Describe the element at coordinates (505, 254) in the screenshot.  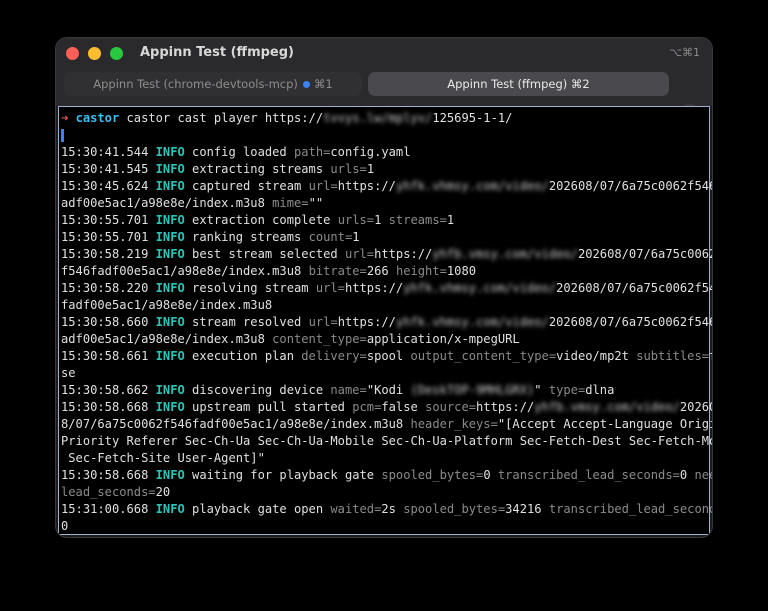
I see `redacted-text: yhfb.vmsy.com/video/` at that location.